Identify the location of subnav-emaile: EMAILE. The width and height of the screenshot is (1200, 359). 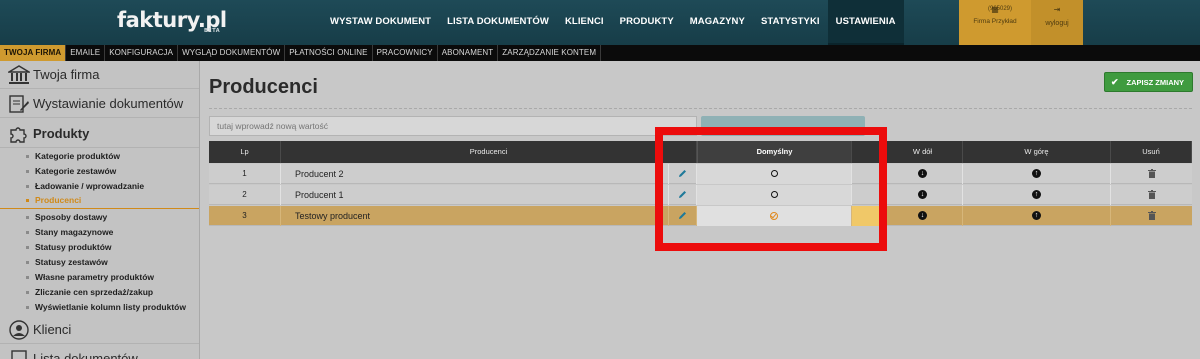
(86, 53).